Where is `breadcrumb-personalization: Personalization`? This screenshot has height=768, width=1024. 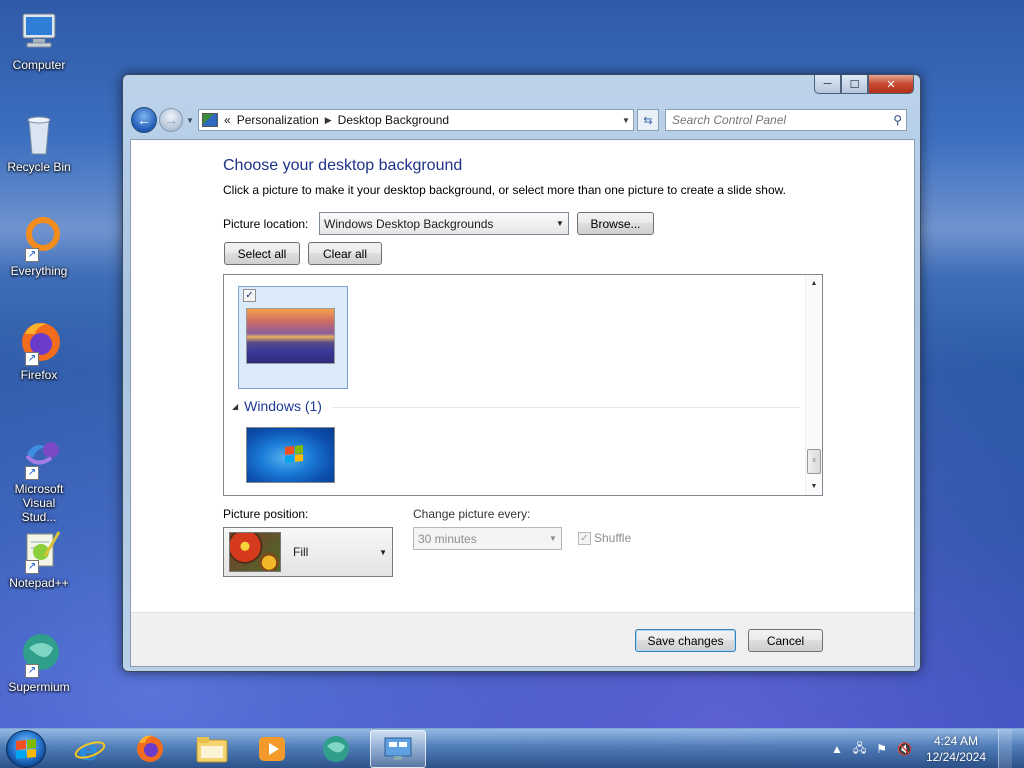
breadcrumb-personalization: Personalization is located at coordinates (278, 120).